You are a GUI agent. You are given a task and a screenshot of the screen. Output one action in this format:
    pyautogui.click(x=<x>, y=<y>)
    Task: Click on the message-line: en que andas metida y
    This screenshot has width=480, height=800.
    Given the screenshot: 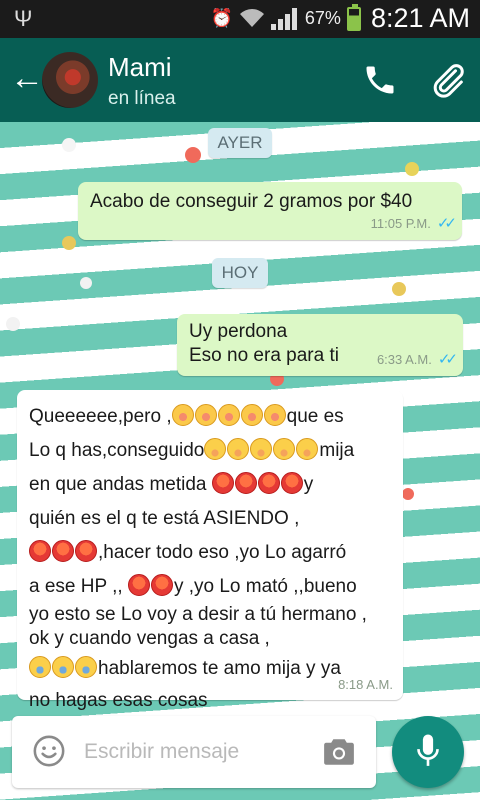 What is the action you would take?
    pyautogui.click(x=214, y=485)
    